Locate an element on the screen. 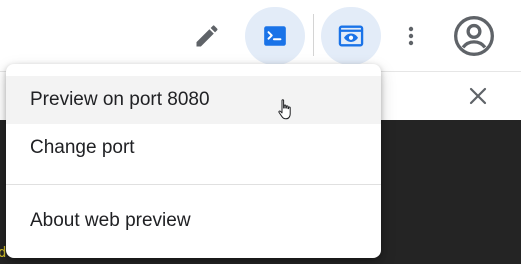  pencil-icon is located at coordinates (207, 36).